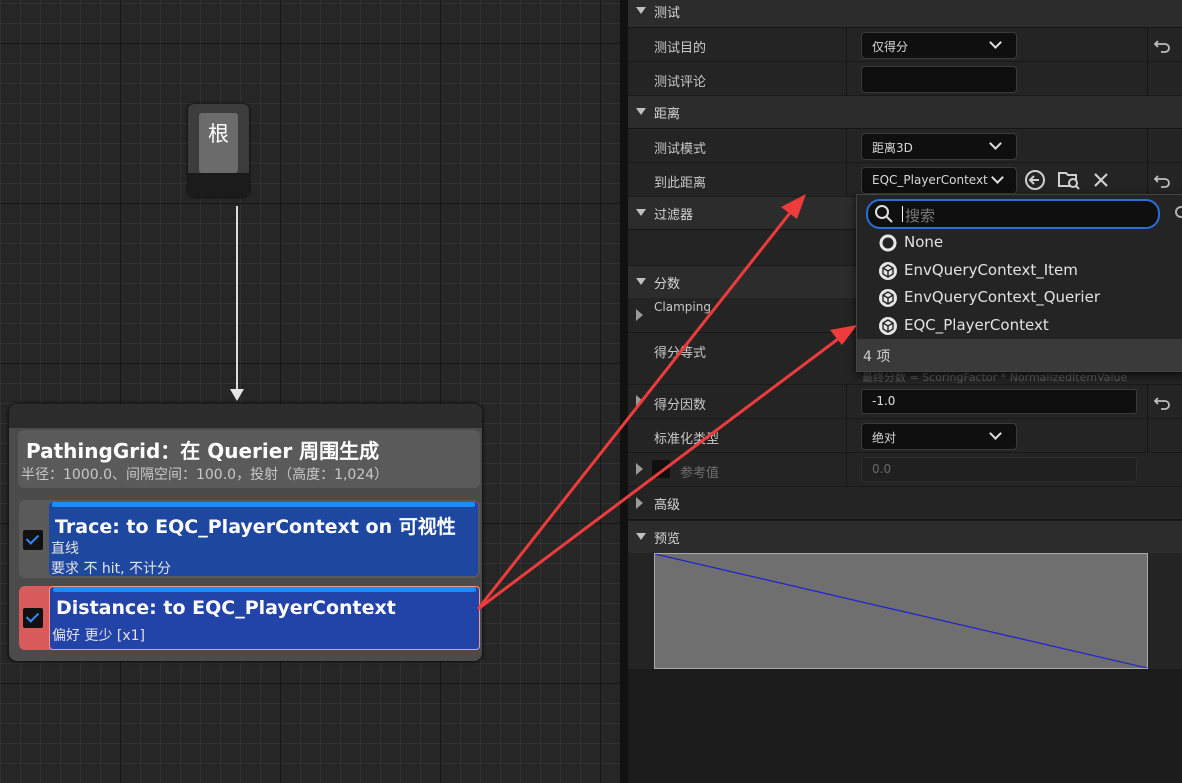 The image size is (1182, 783). What do you see at coordinates (1035, 180) in the screenshot?
I see `use-selected-icon` at bounding box center [1035, 180].